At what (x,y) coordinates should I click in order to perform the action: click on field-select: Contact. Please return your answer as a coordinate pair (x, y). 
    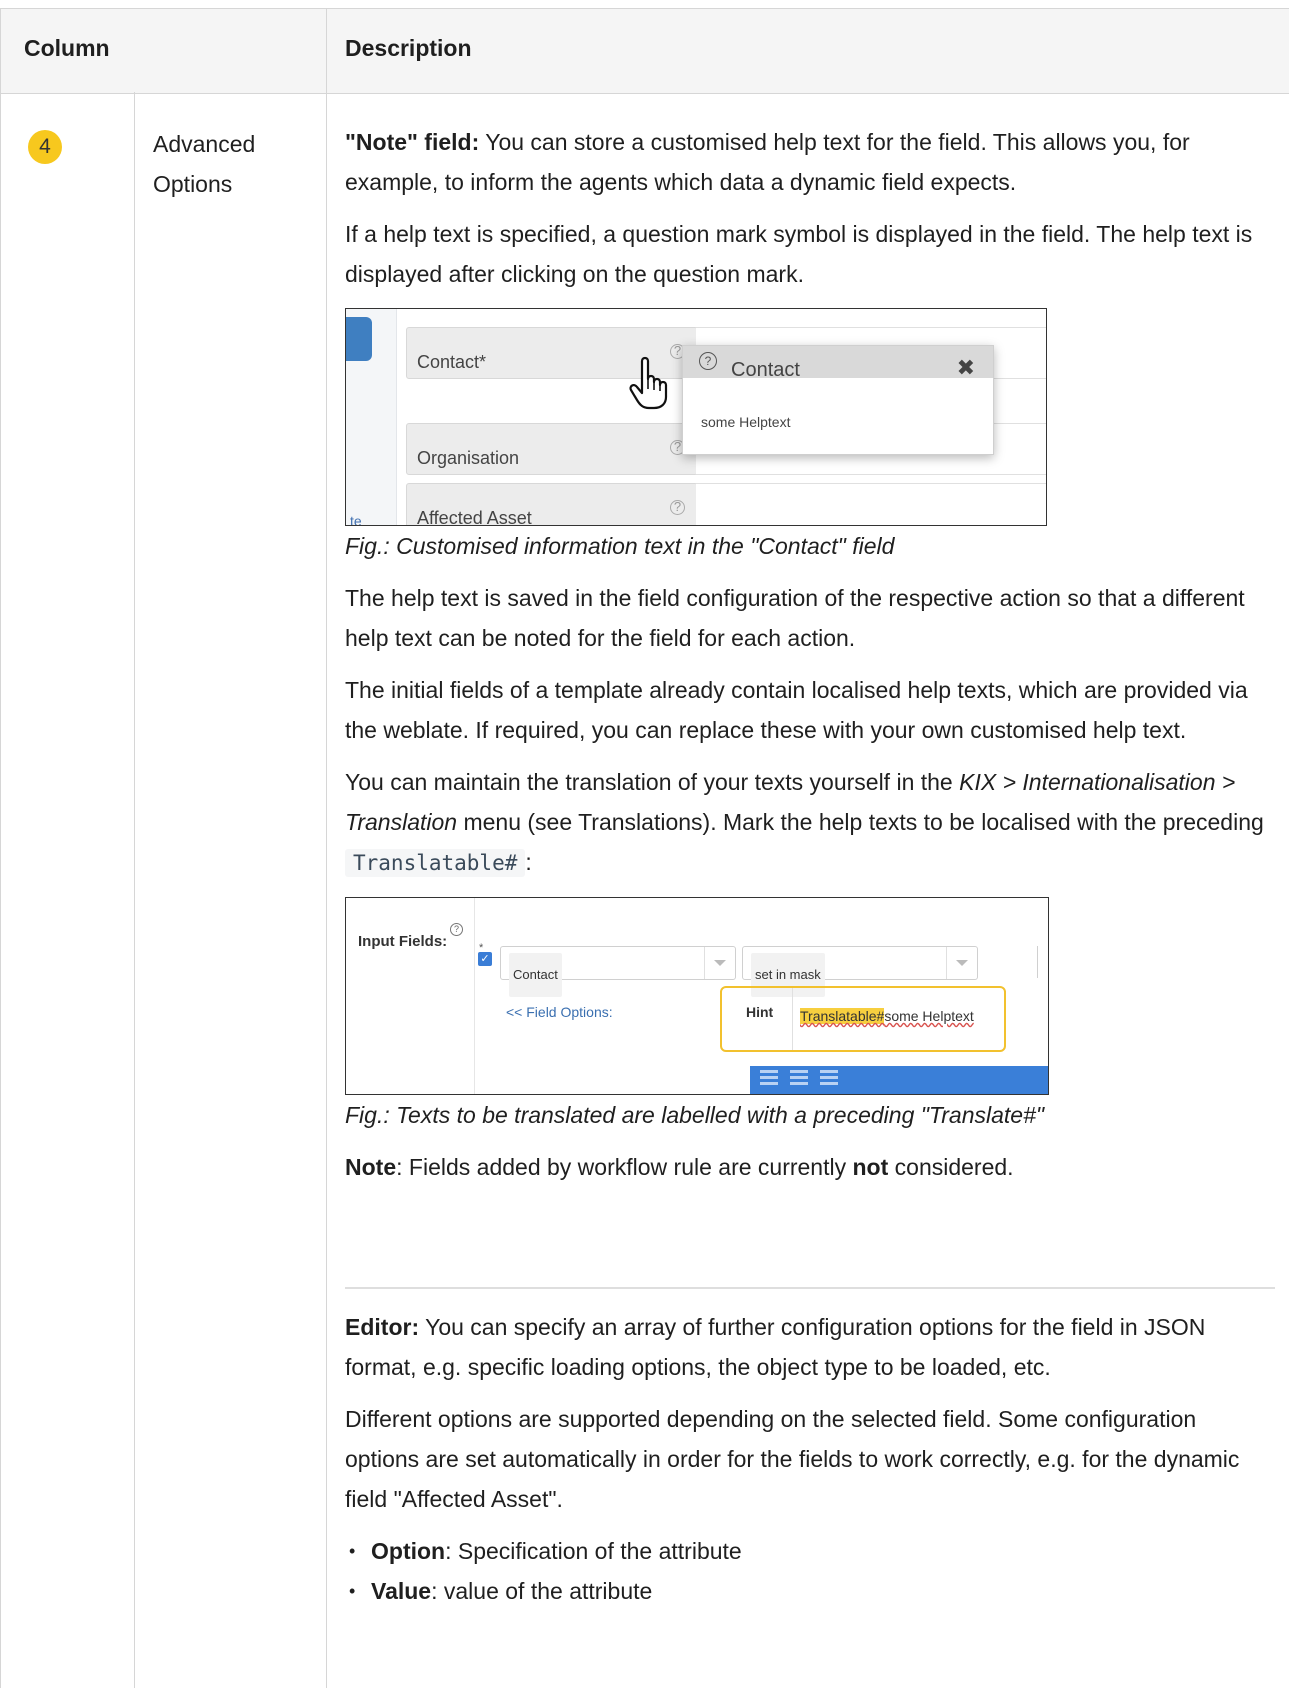
    Looking at the image, I should click on (618, 971).